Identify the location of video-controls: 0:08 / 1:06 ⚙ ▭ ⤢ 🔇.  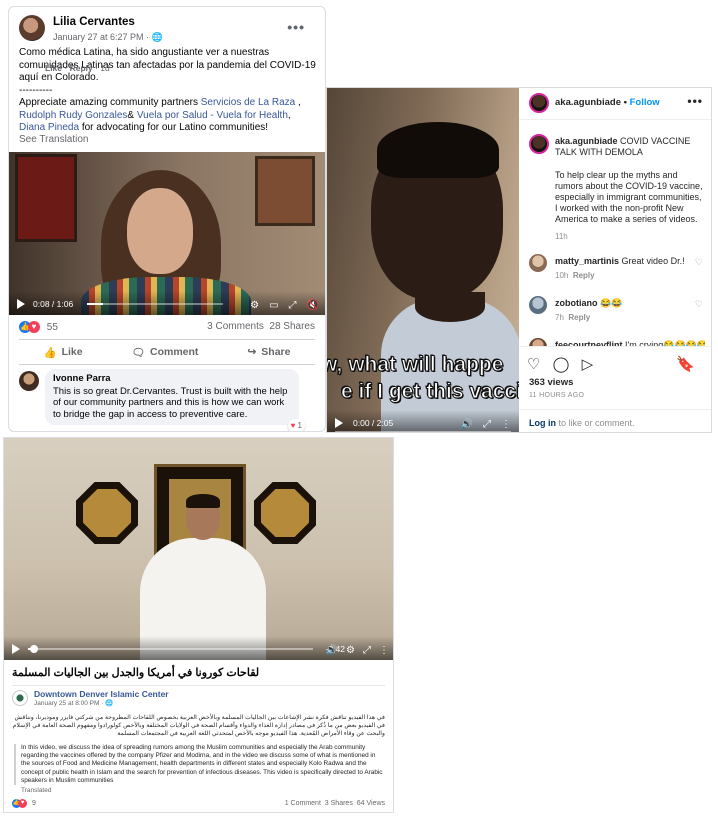
(167, 303).